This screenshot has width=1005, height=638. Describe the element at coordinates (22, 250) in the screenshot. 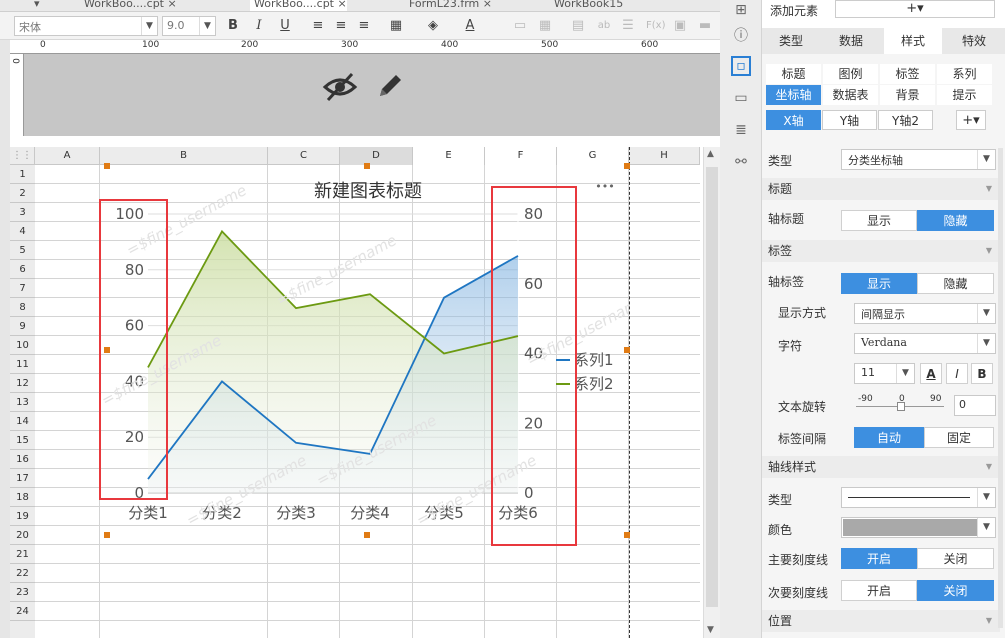

I see `row-header: 5` at that location.